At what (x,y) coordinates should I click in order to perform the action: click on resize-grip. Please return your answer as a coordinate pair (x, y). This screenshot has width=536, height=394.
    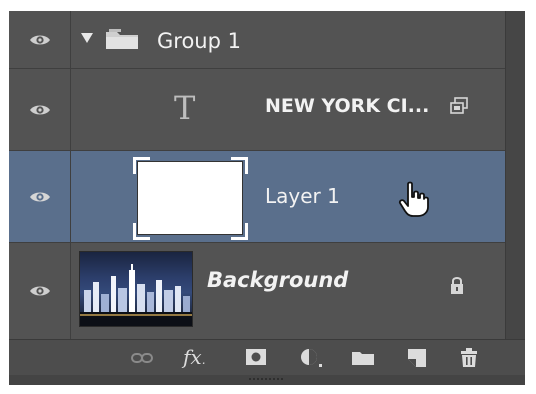
    Looking at the image, I should click on (267, 380).